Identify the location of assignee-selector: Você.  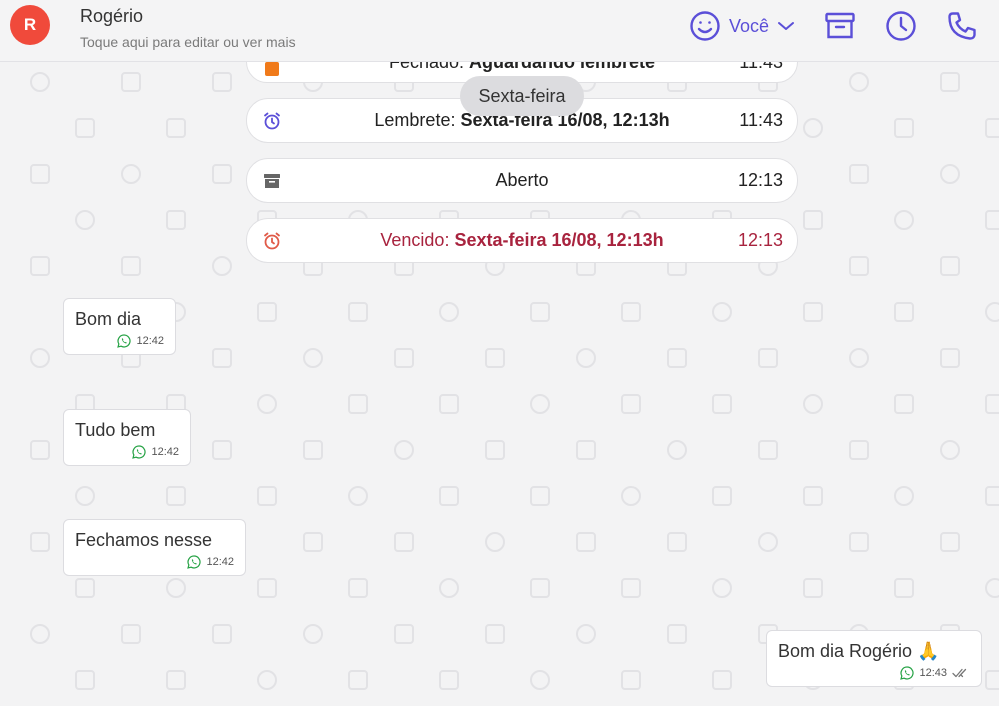
(742, 26).